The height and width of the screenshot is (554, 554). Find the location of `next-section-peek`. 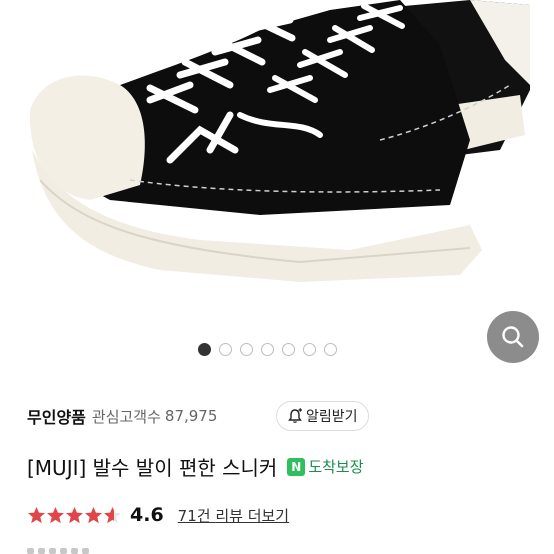

next-section-peek is located at coordinates (77, 551).